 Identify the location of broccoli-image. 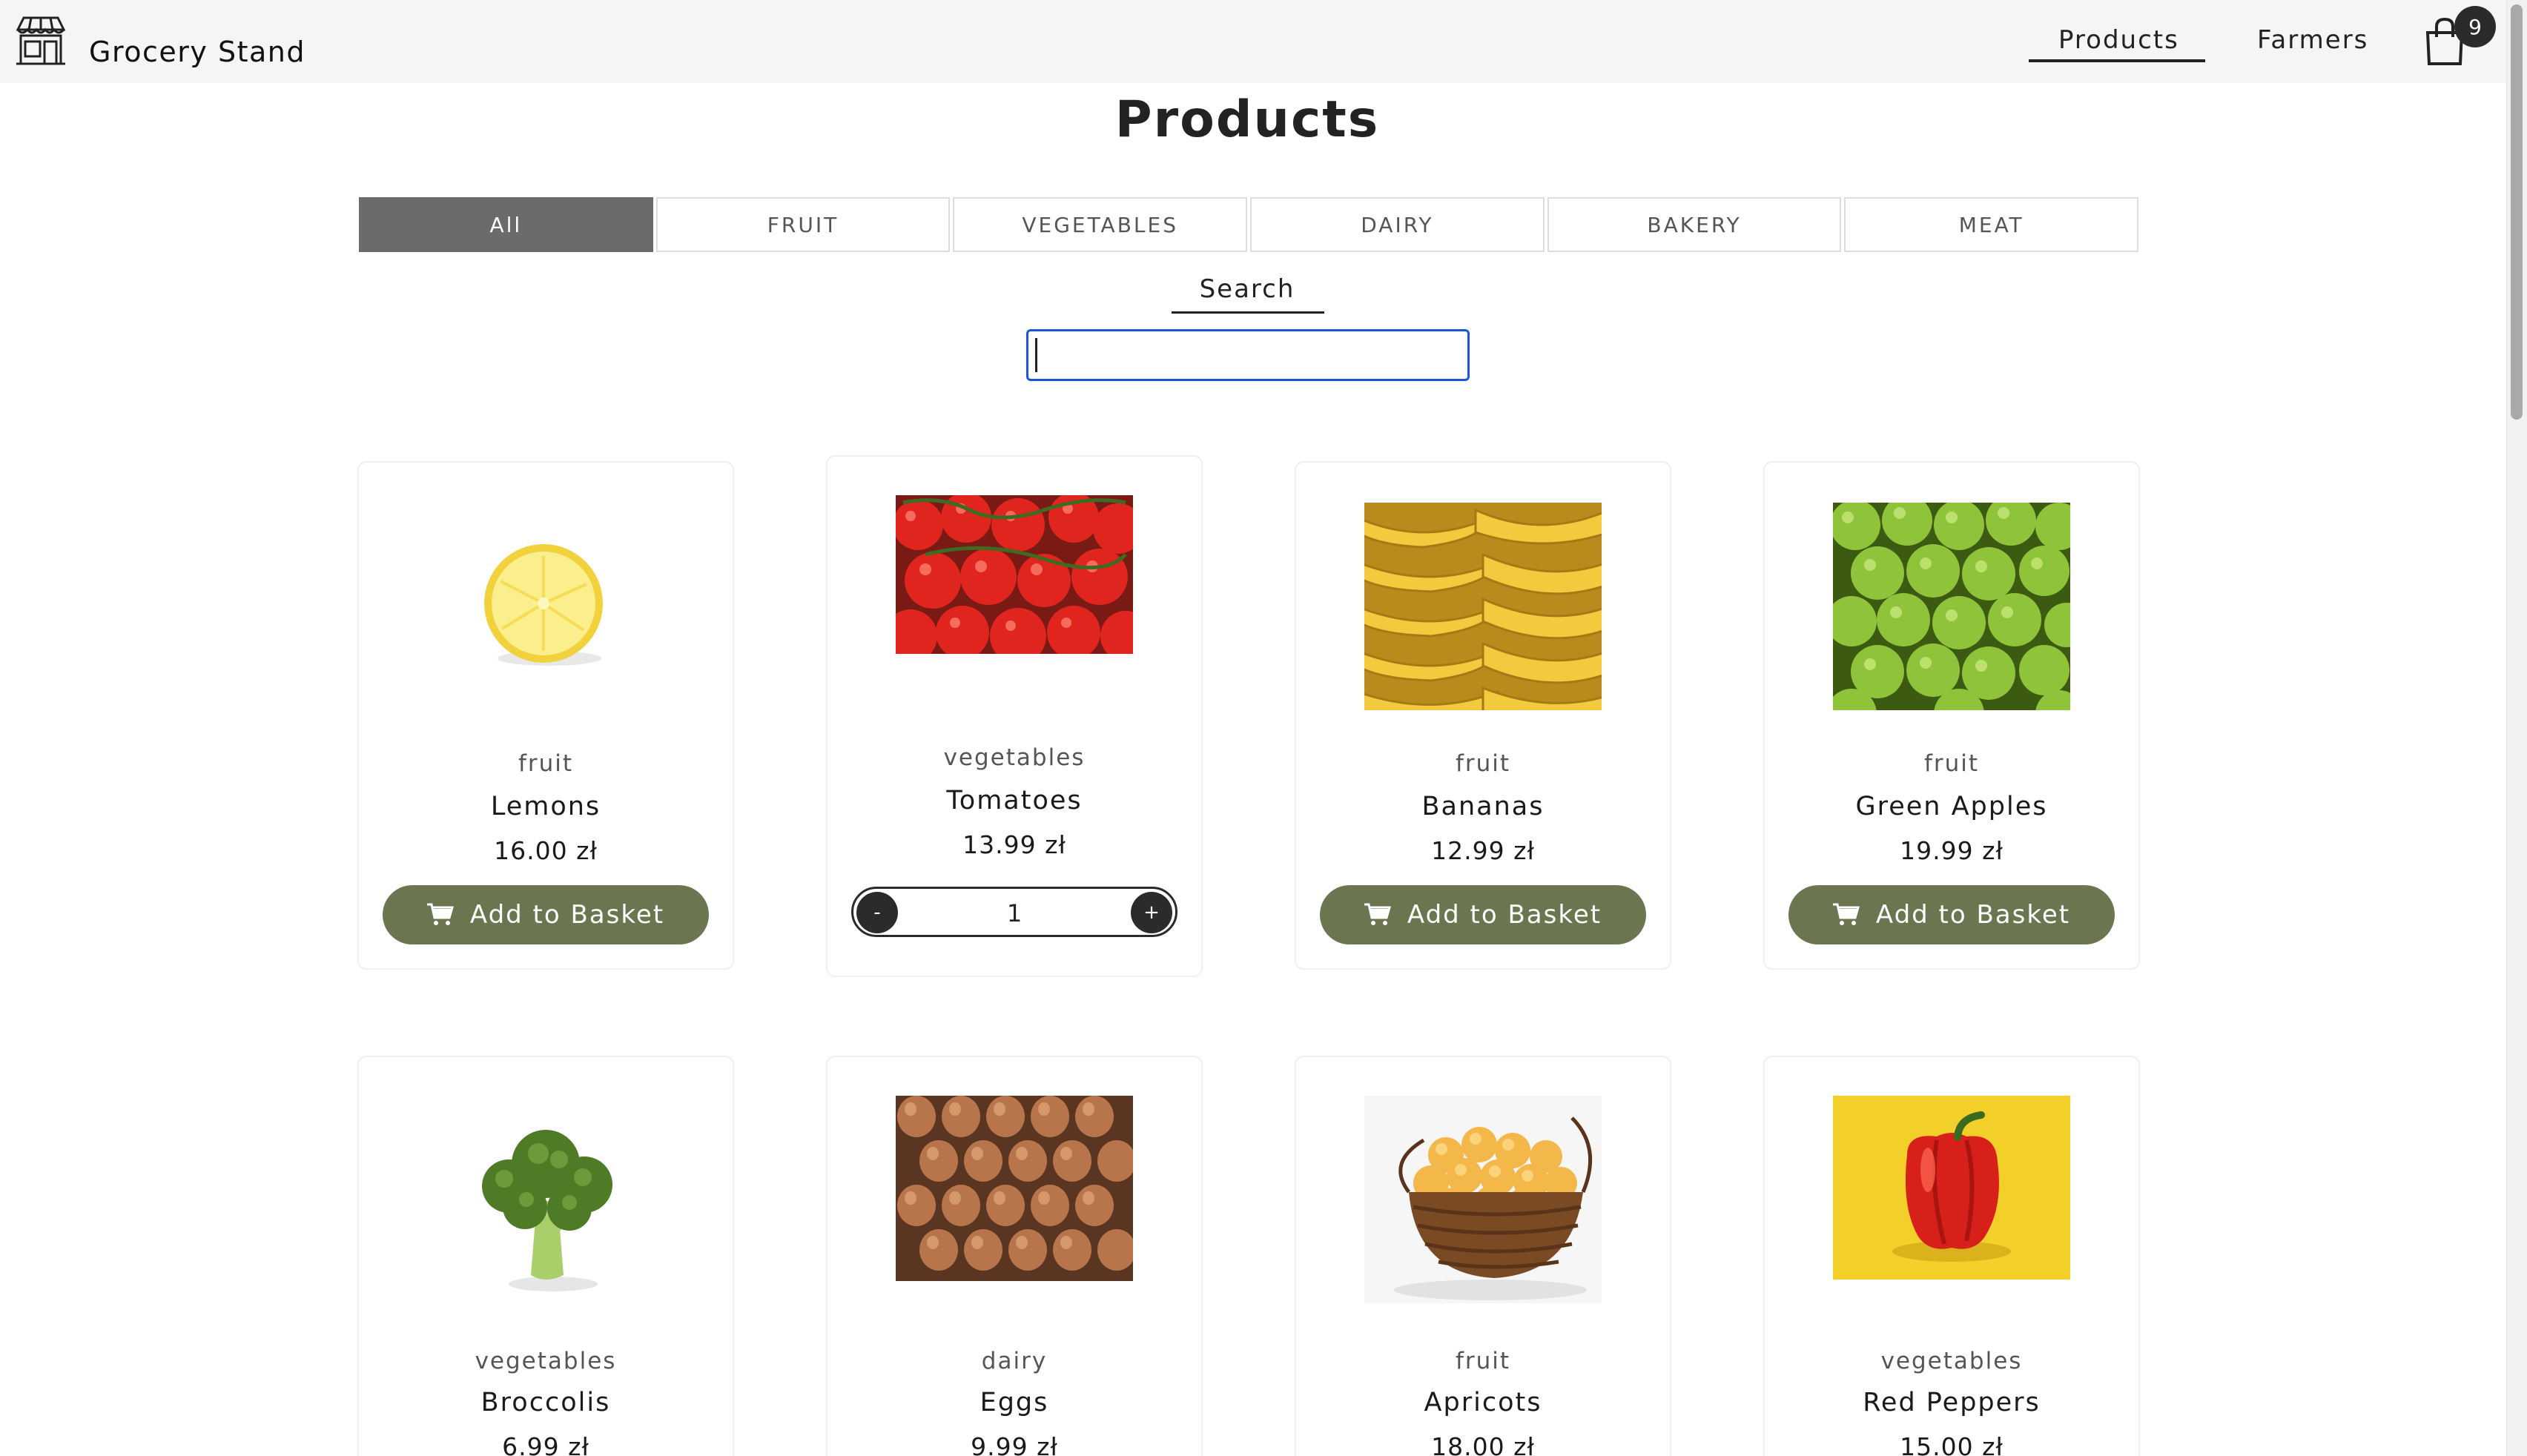
(547, 1211).